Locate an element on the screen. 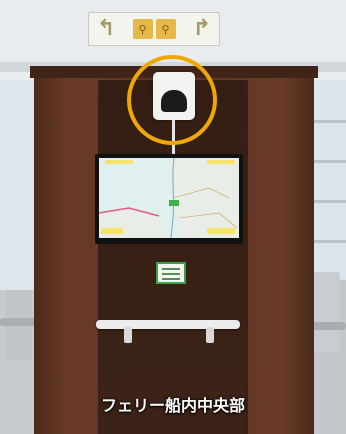 This screenshot has width=346, height=434. navigation-map-screen is located at coordinates (169, 198).